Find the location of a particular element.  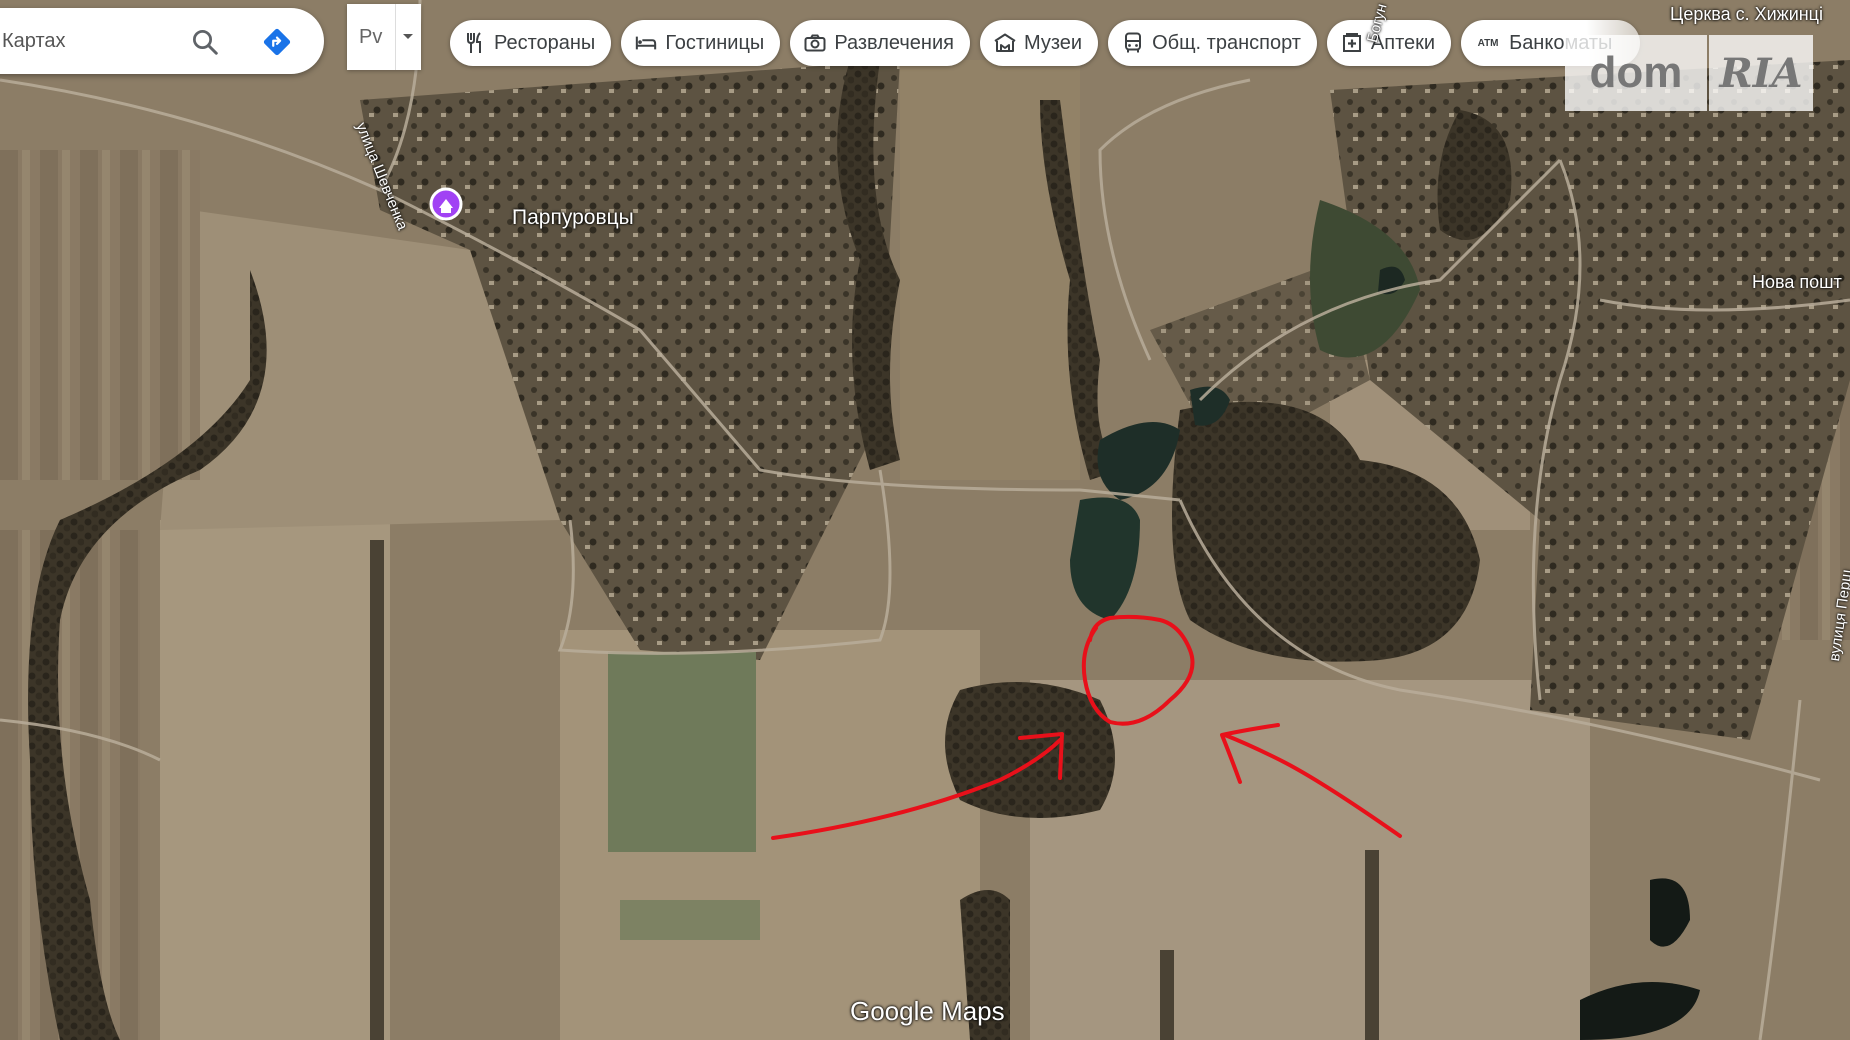

chip-entertainment: Развлечения is located at coordinates (880, 43).